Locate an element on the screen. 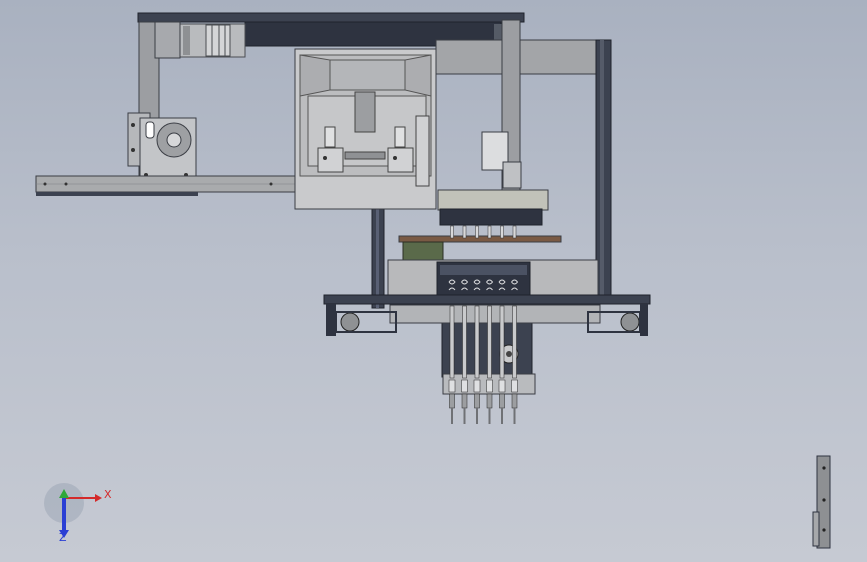 The width and height of the screenshot is (867, 562). coordinate-triad: X Z is located at coordinates (78, 513).